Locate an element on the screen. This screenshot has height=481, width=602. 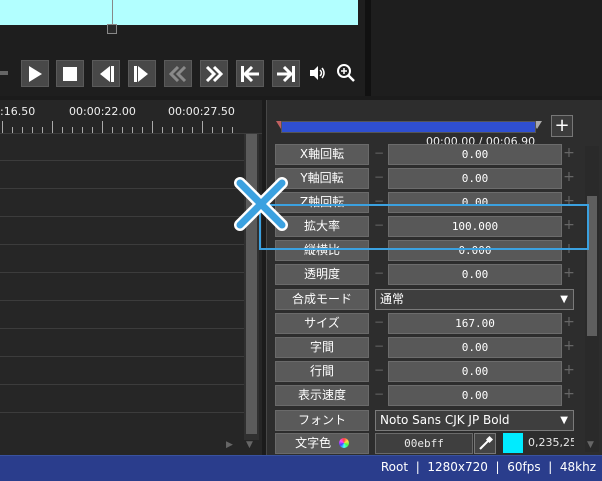
play-button is located at coordinates (35, 73).